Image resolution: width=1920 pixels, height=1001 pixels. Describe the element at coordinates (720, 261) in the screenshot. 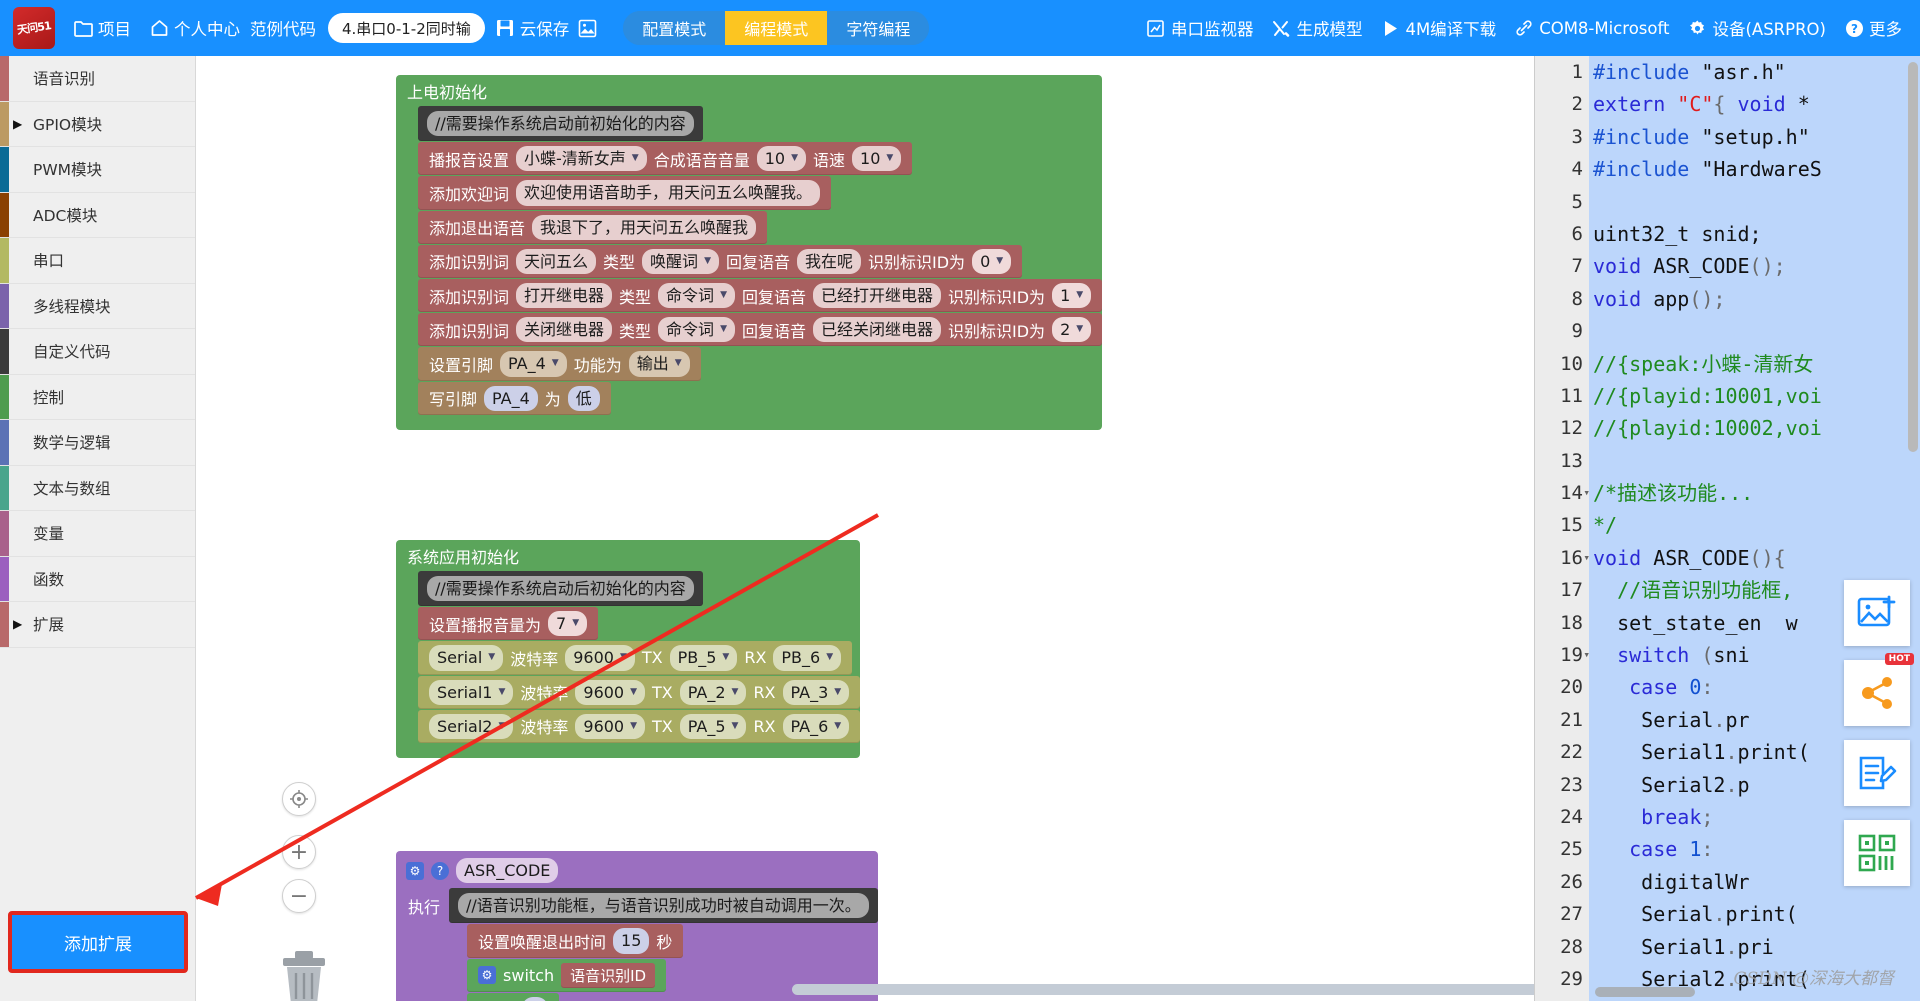

I see `block-row: 添加识别词 天问五么 类型 唤醒词 ▼ 回复语音 我在呢 识别标识ID为 0 ▼` at that location.